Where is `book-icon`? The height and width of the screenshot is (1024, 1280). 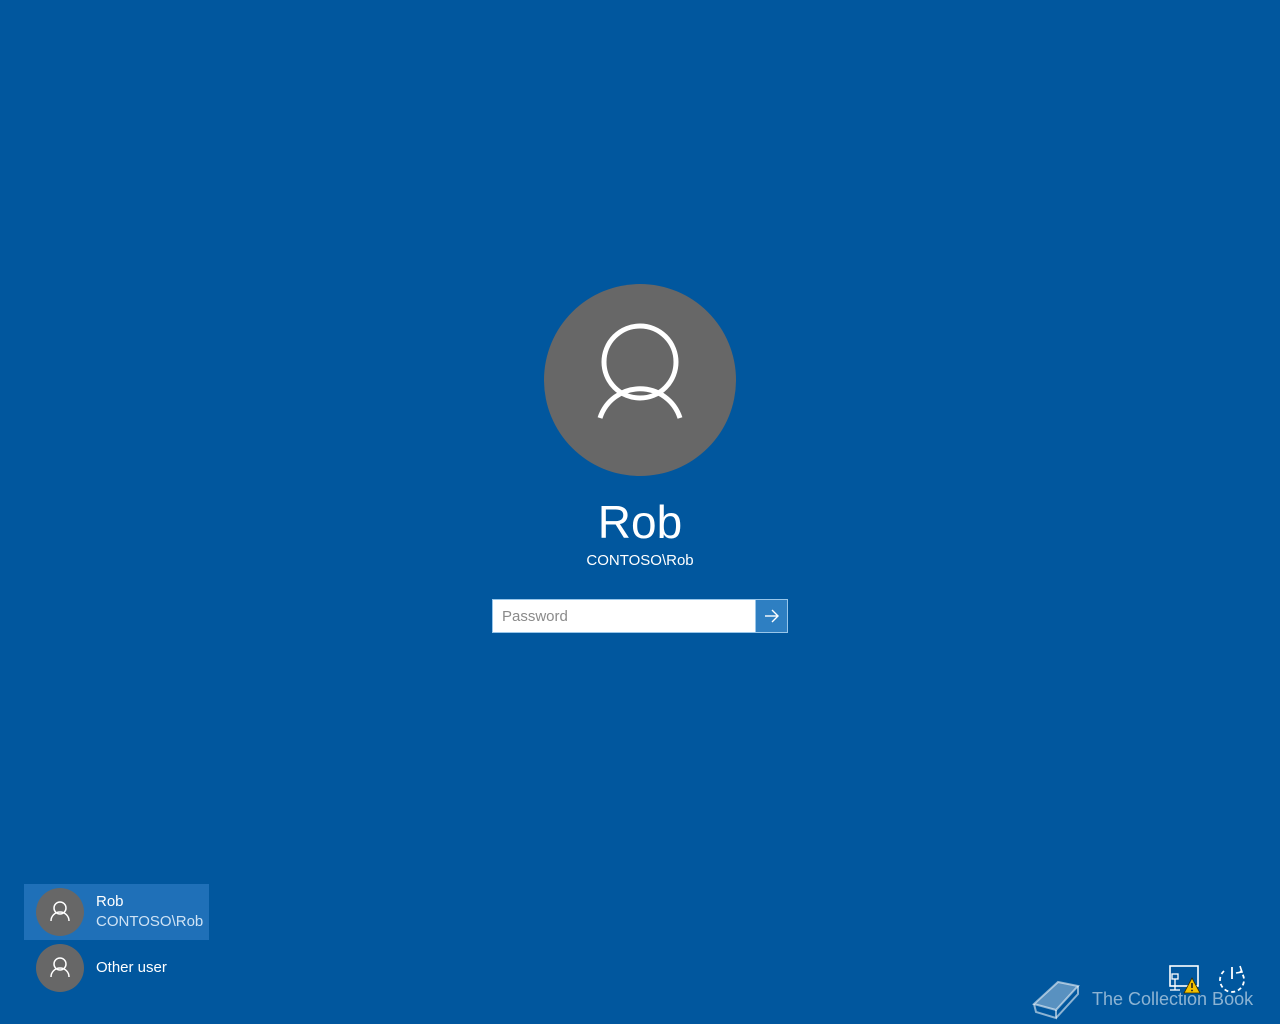
book-icon is located at coordinates (1055, 1000).